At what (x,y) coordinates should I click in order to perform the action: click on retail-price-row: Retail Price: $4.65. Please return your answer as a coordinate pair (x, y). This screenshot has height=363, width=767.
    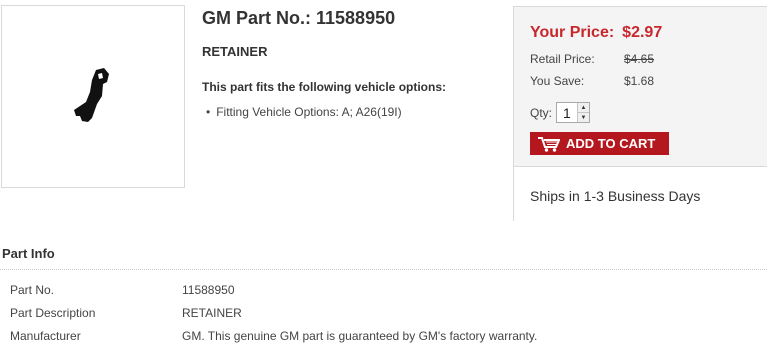
    Looking at the image, I should click on (592, 59).